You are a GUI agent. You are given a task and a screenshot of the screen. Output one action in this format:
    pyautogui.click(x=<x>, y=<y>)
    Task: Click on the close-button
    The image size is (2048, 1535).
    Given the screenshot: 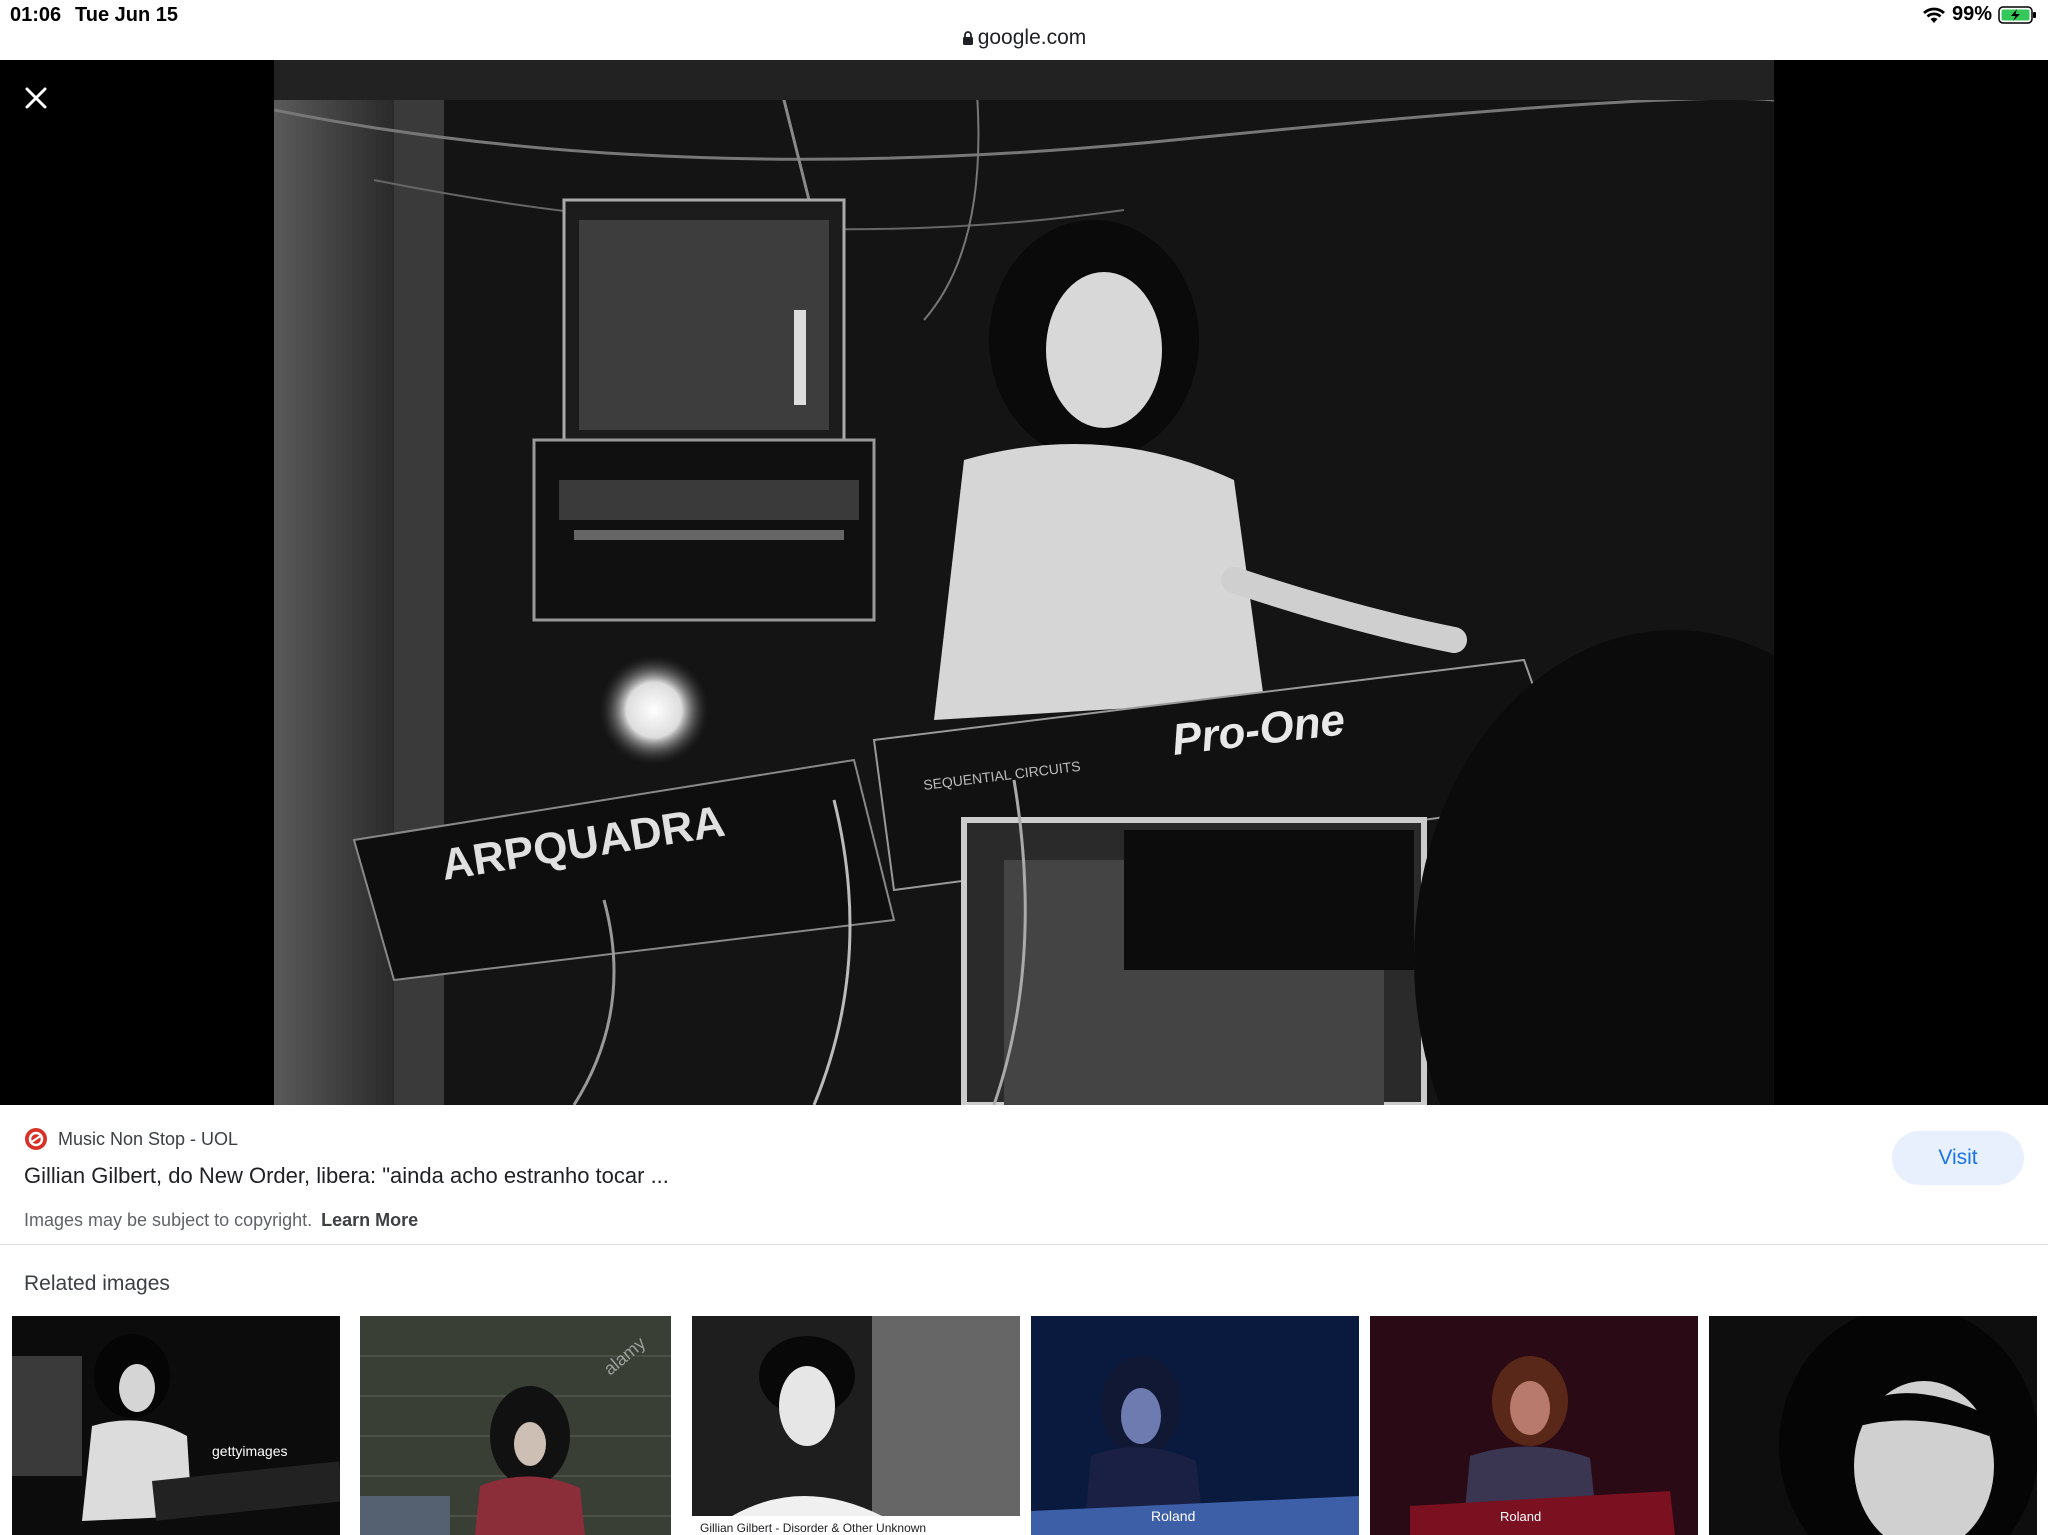 What is the action you would take?
    pyautogui.click(x=36, y=98)
    